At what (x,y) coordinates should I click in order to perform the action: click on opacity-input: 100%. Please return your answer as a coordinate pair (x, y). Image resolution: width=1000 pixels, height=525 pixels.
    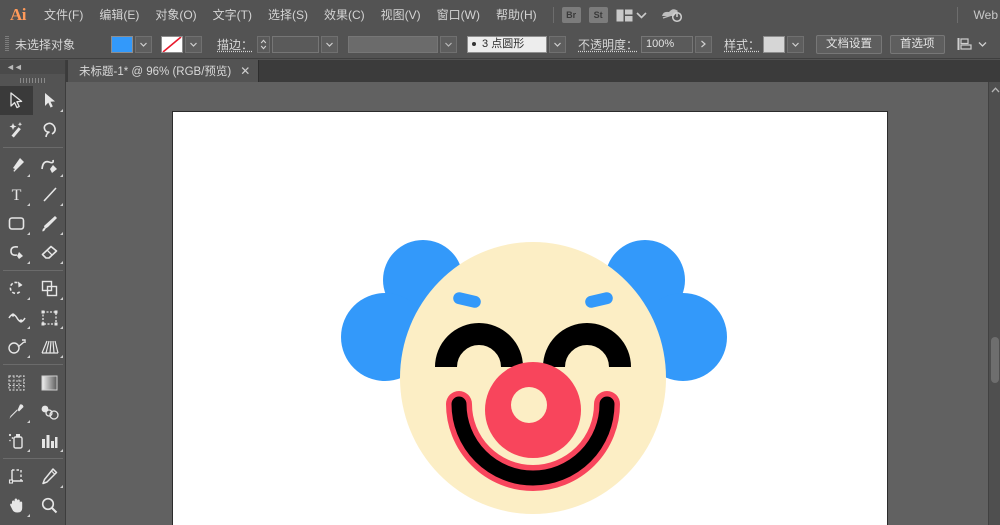
    Looking at the image, I should click on (667, 44).